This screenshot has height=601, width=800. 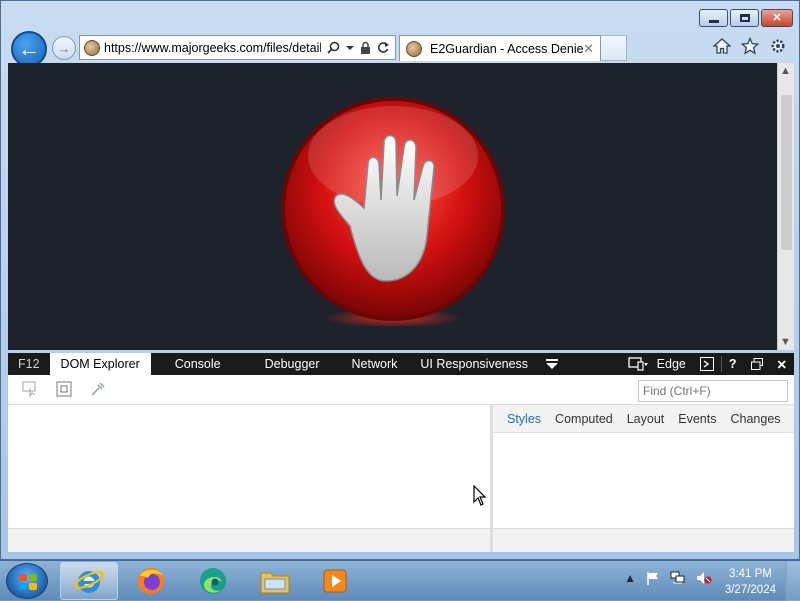 What do you see at coordinates (333, 47) in the screenshot?
I see `search-icon` at bounding box center [333, 47].